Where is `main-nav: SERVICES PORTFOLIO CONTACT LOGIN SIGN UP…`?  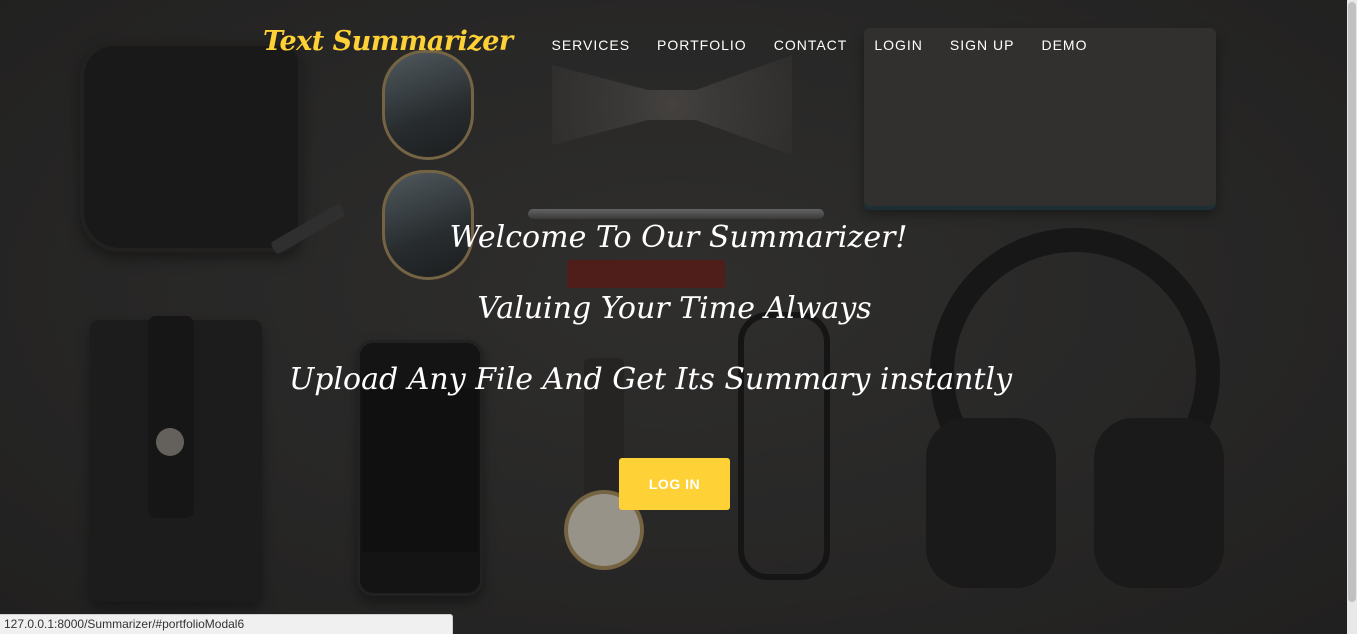 main-nav: SERVICES PORTFOLIO CONTACT LOGIN SIGN UP… is located at coordinates (819, 45).